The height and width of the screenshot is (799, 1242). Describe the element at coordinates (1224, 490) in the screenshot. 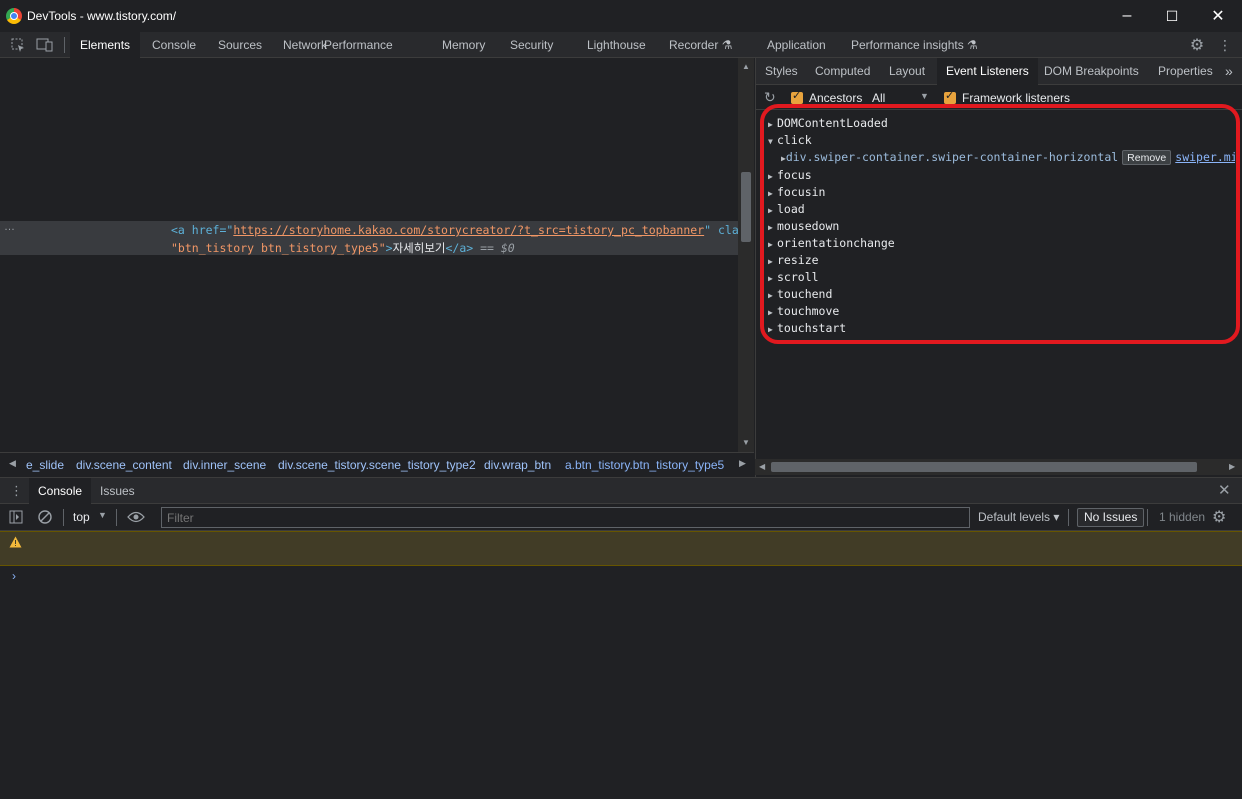

I see `close-drawer-icon: ✕` at that location.